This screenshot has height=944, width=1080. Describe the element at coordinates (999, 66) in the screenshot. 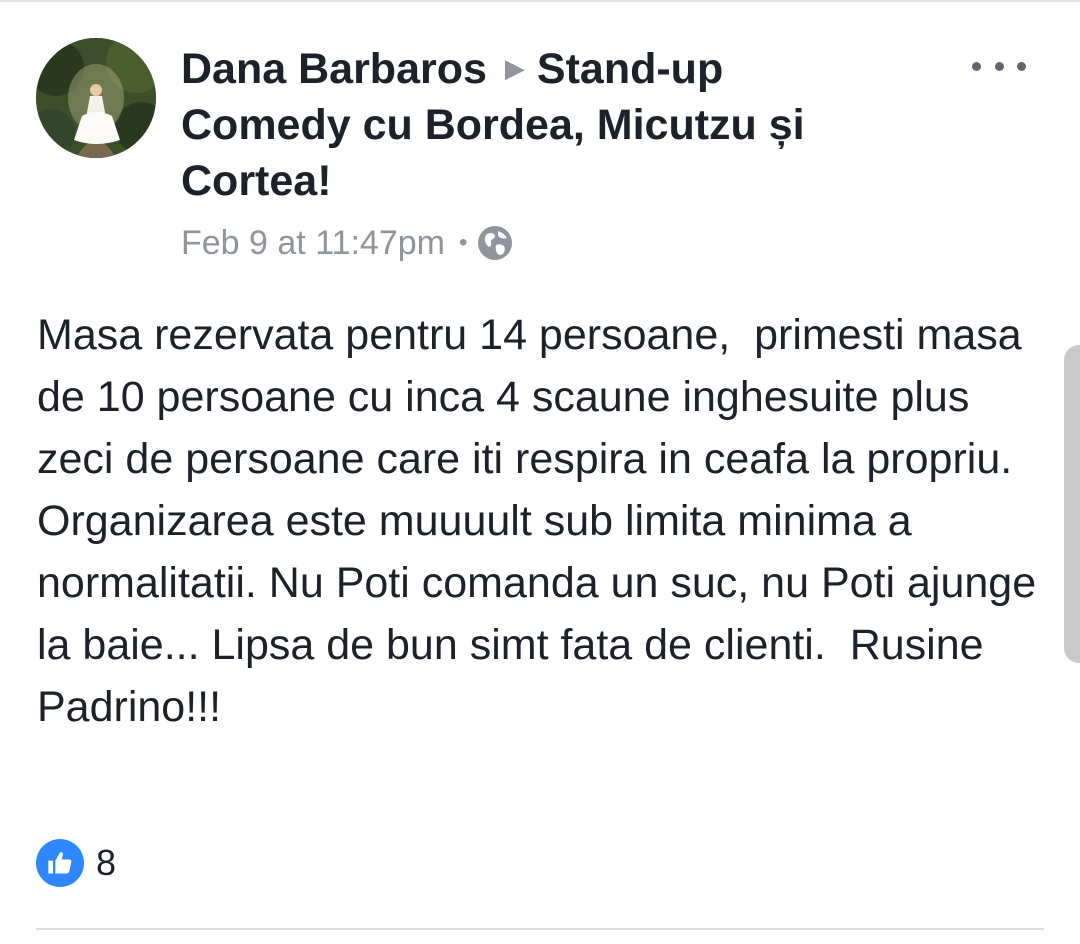

I see `more-options-icon` at that location.